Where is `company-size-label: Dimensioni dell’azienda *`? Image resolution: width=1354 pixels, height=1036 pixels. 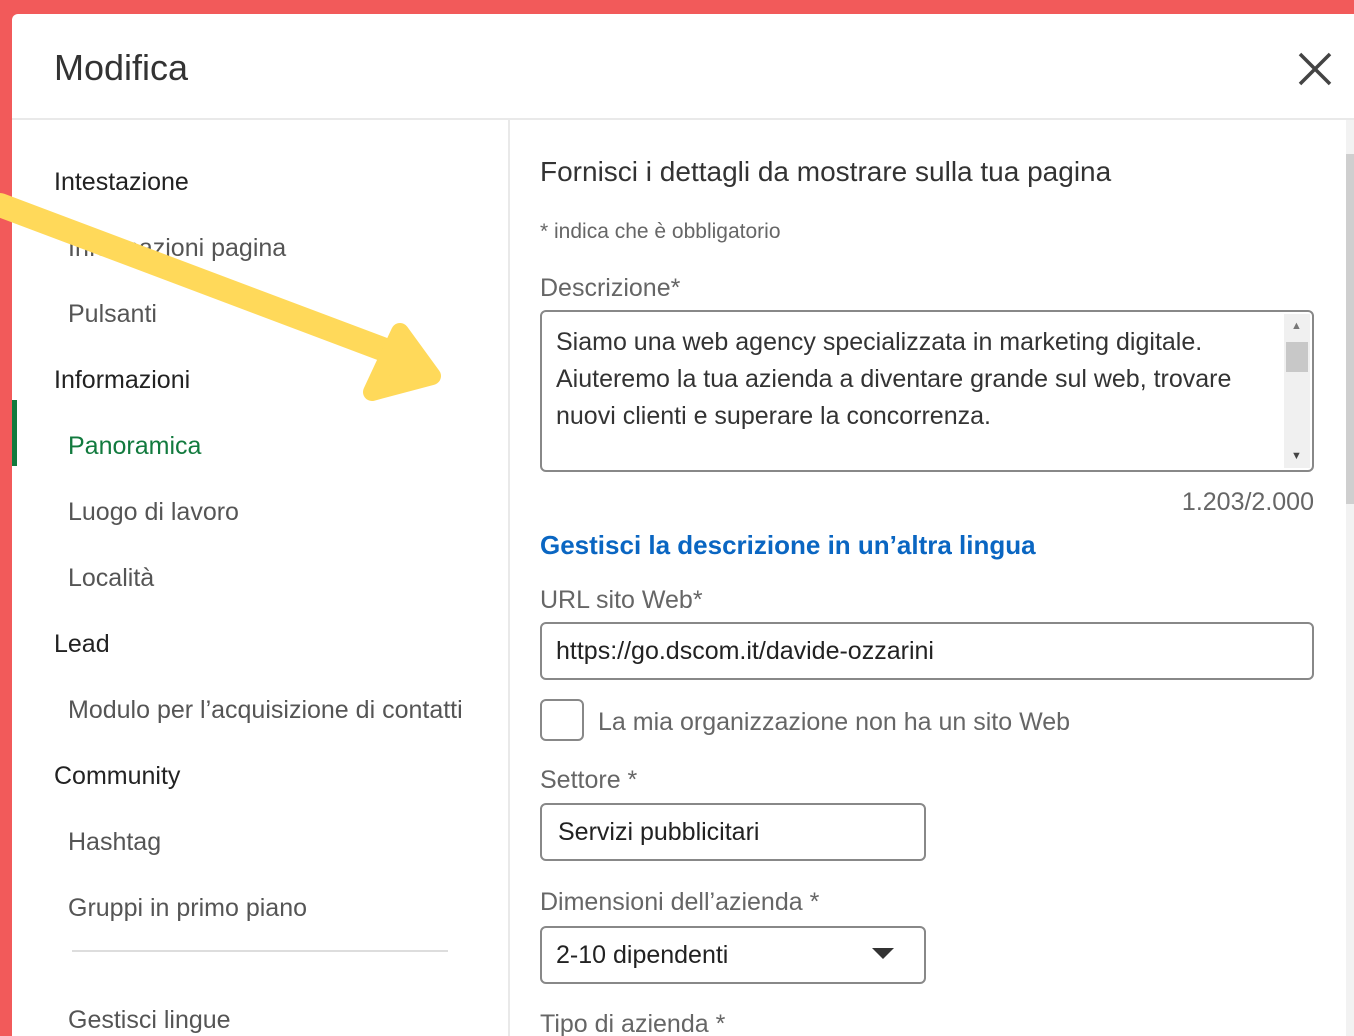
company-size-label: Dimensioni dell’azienda * is located at coordinates (680, 902).